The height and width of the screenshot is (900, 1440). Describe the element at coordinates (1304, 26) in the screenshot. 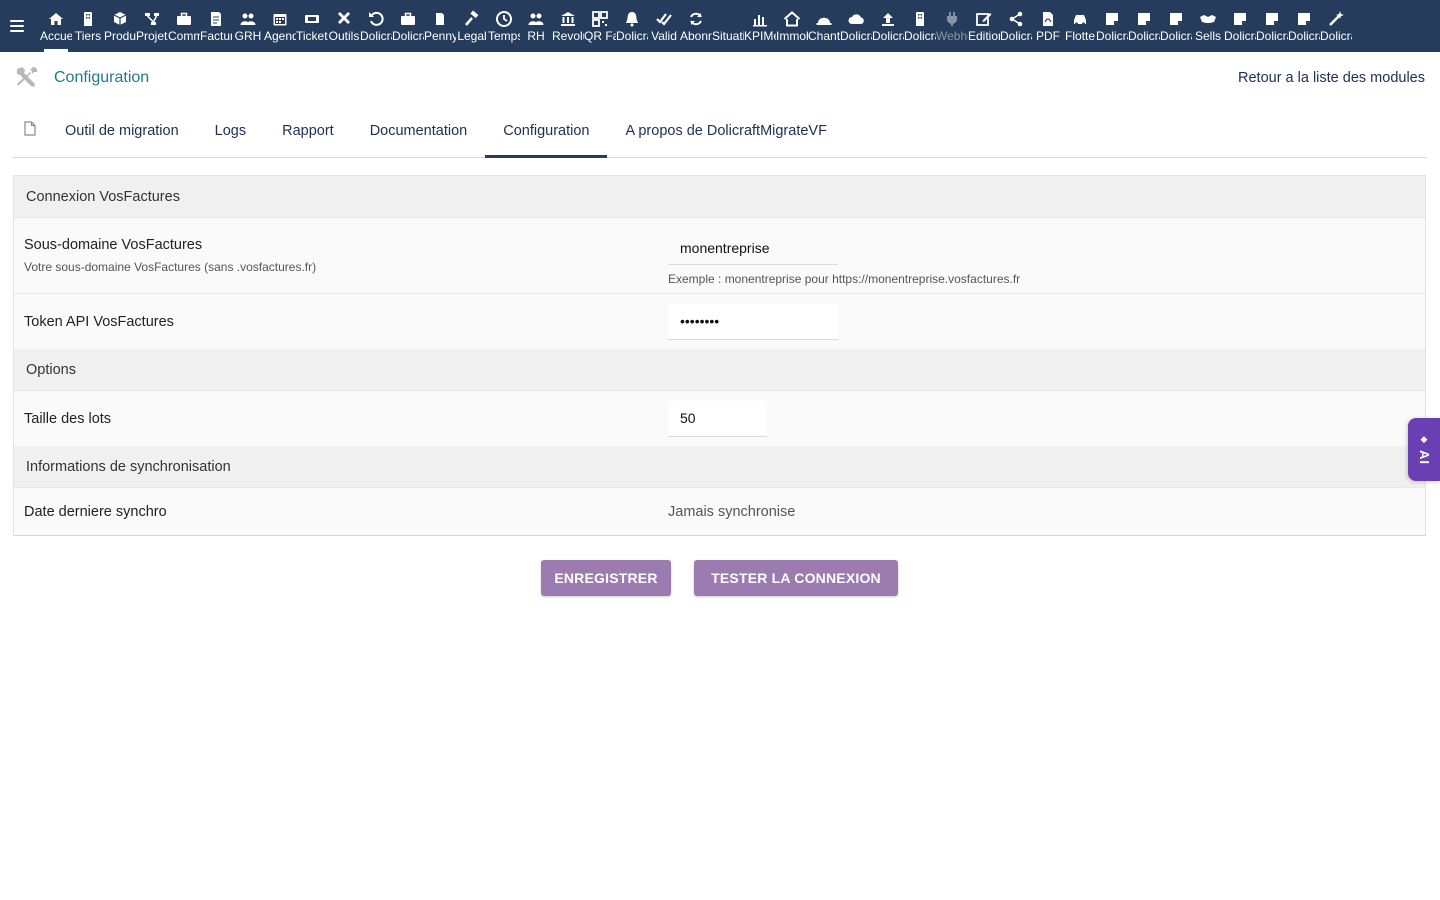

I see `menu-item-39: Dolicraft` at that location.